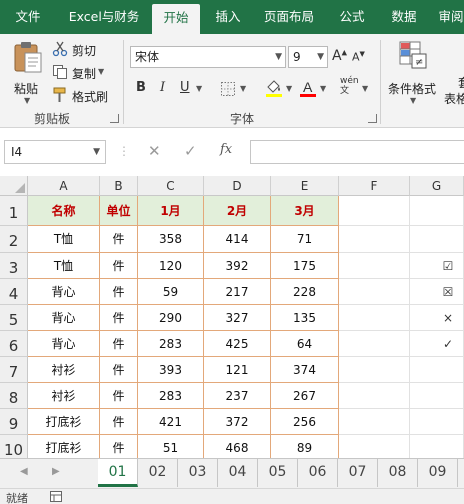 The height and width of the screenshot is (504, 464). What do you see at coordinates (118, 473) in the screenshot?
I see `sheet-tab-01: 01` at bounding box center [118, 473].